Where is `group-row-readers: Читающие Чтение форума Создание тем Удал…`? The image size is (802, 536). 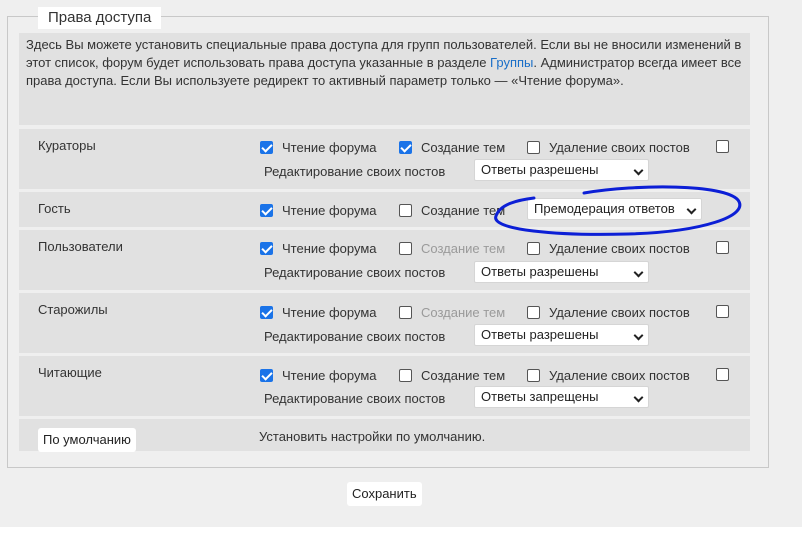
group-row-readers: Читающие Чтение форума Создание тем Удал… is located at coordinates (384, 386).